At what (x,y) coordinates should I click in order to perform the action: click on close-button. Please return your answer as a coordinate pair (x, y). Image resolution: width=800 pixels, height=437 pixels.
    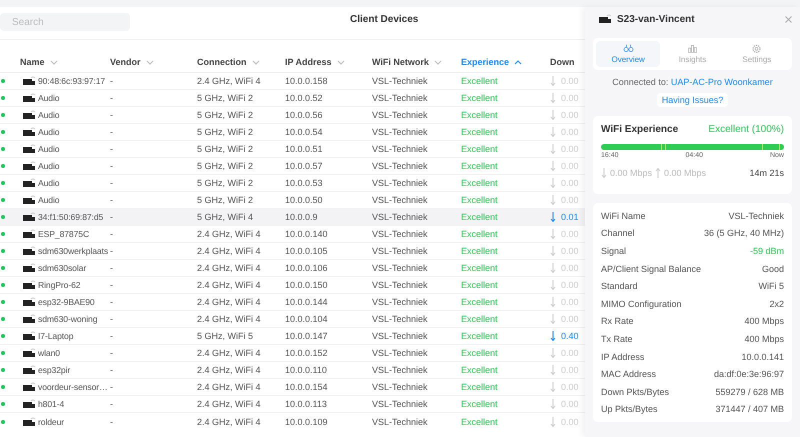
    Looking at the image, I should click on (788, 19).